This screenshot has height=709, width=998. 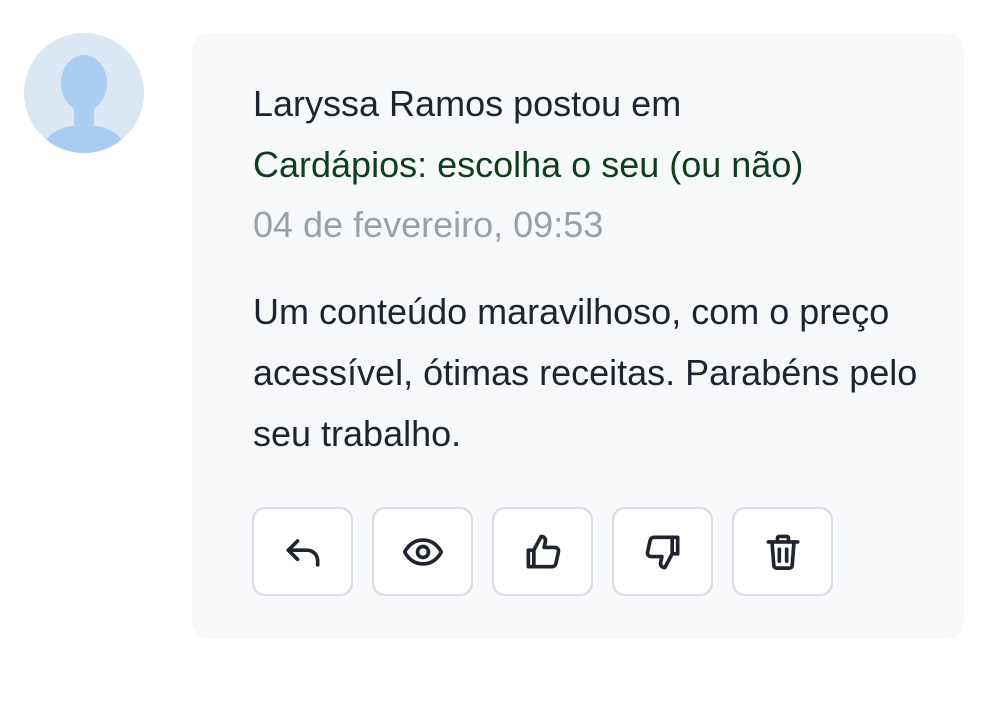 I want to click on eye-icon, so click(x=422, y=551).